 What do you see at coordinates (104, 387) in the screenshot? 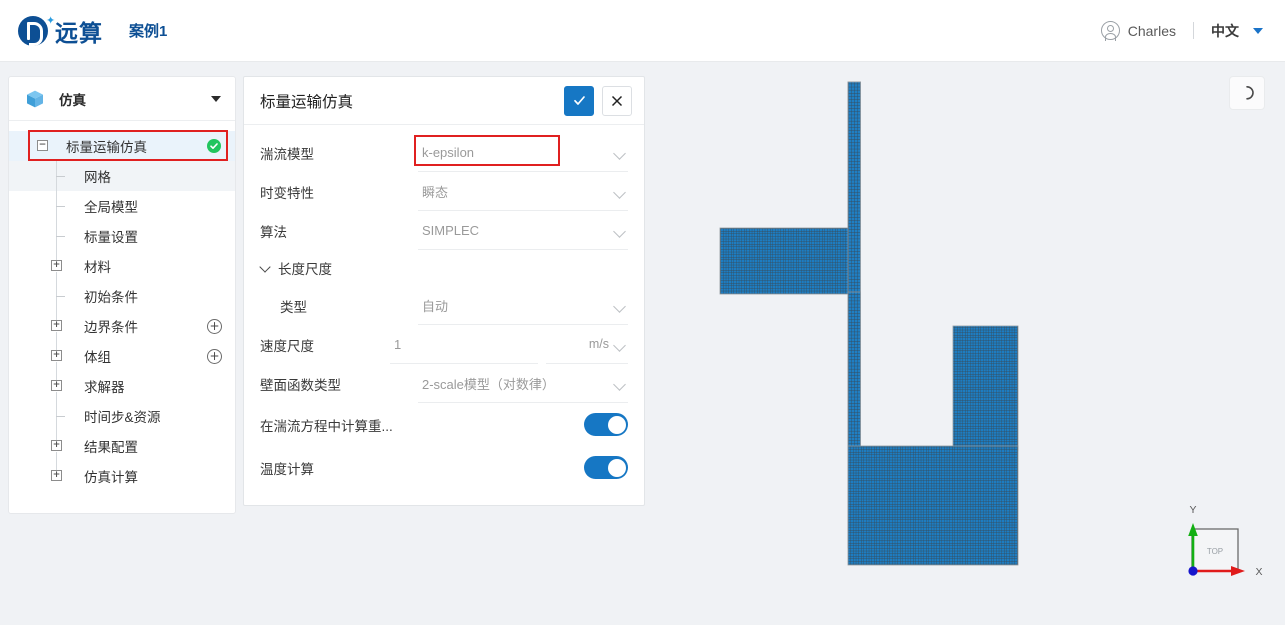
I see `tree-item-label: 求解器` at bounding box center [104, 387].